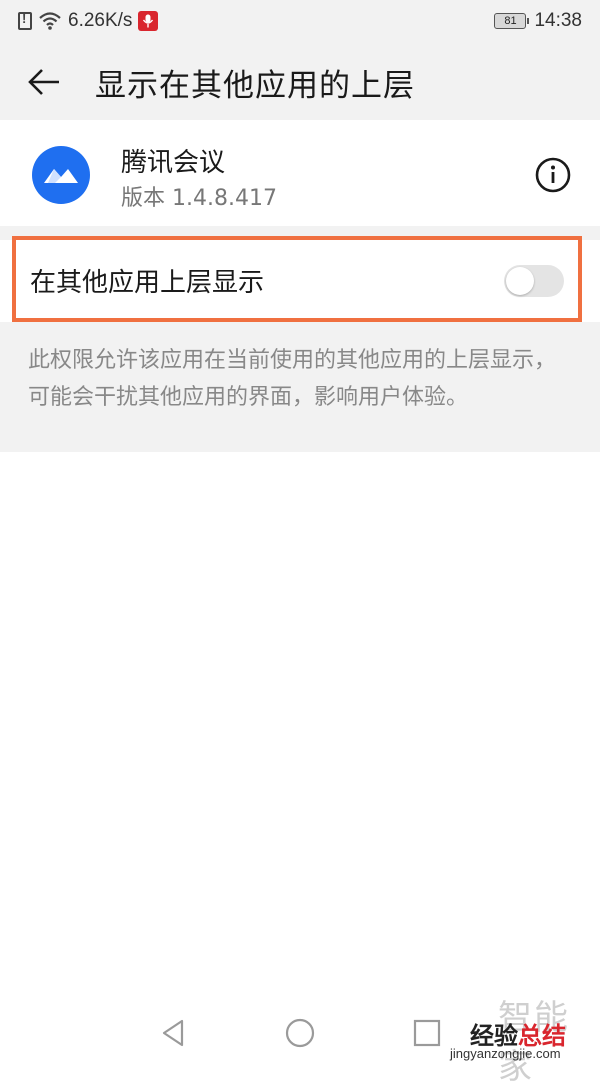  I want to click on info-icon, so click(553, 175).